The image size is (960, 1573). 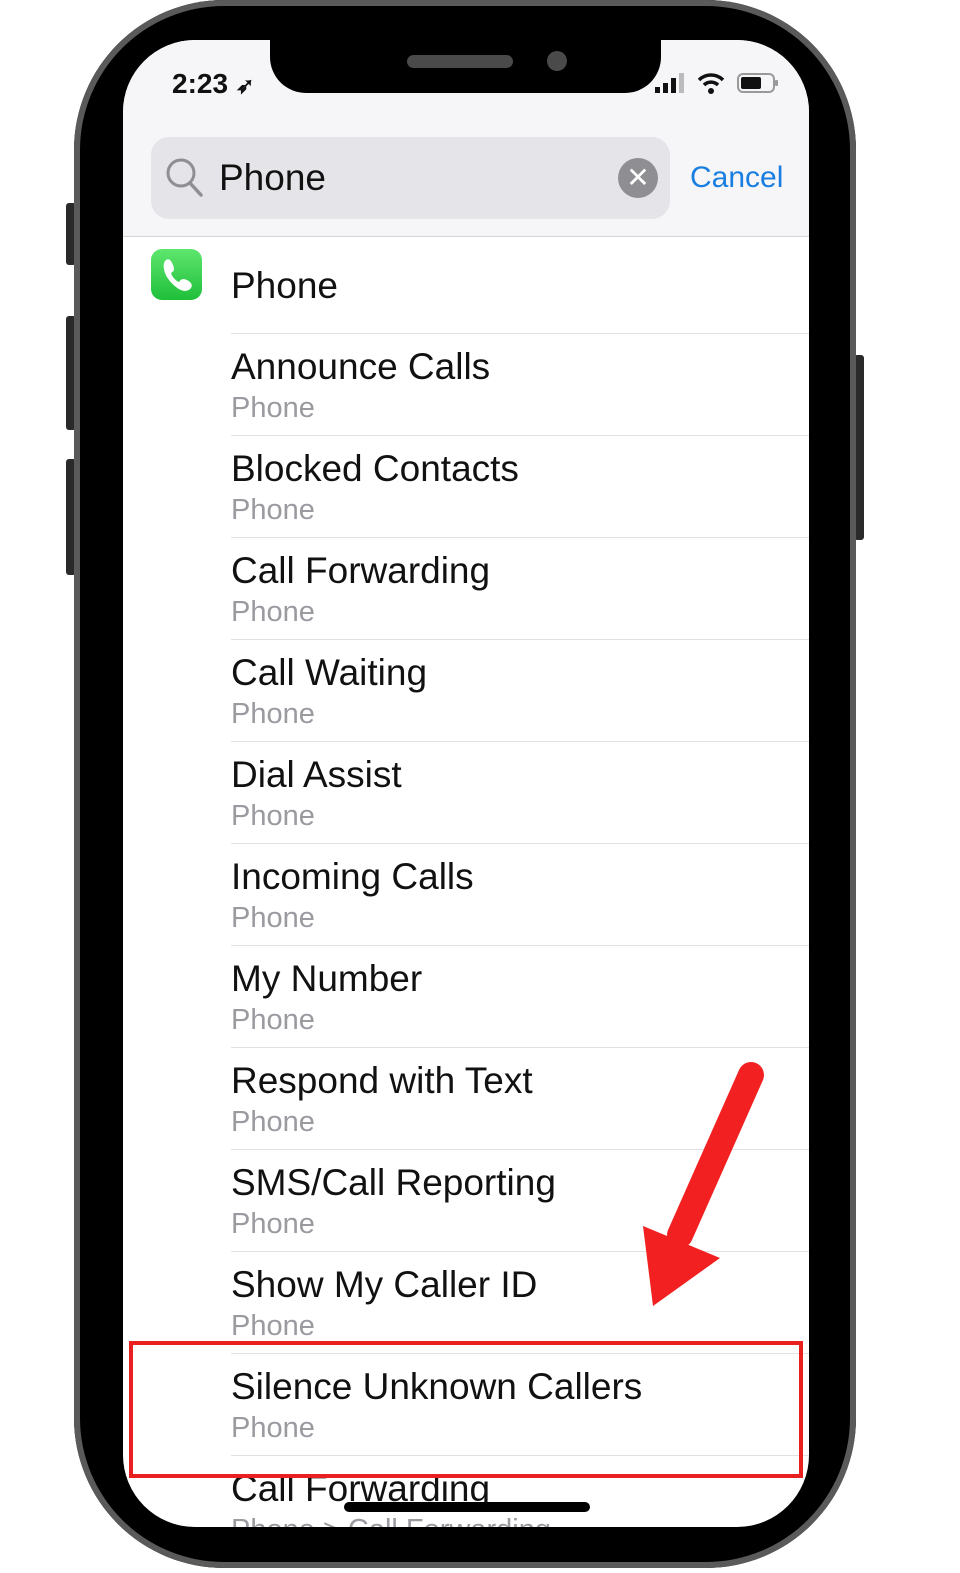 What do you see at coordinates (466, 1409) in the screenshot?
I see `highlight-box` at bounding box center [466, 1409].